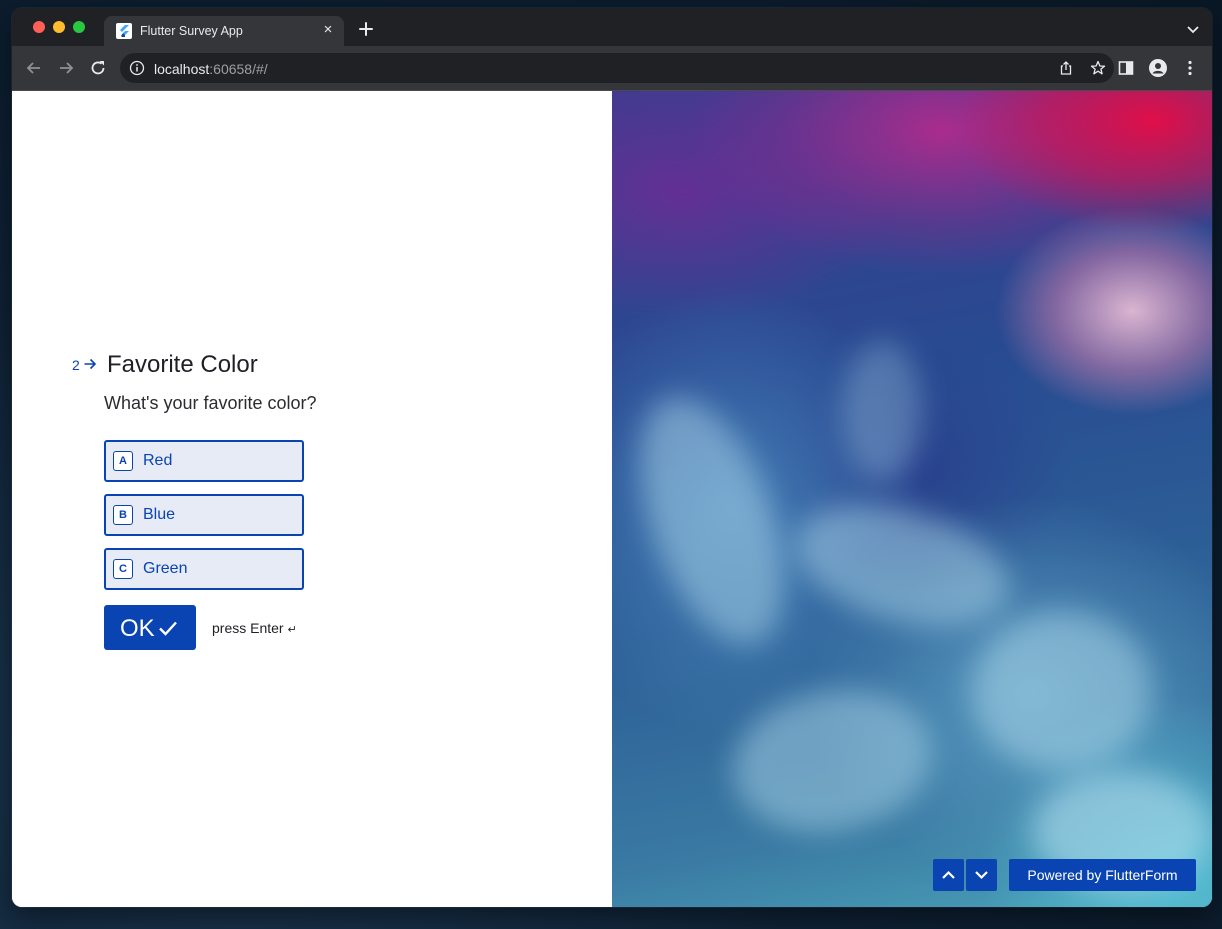 Image resolution: width=1222 pixels, height=929 pixels. I want to click on side-panel-icon, so click(1126, 68).